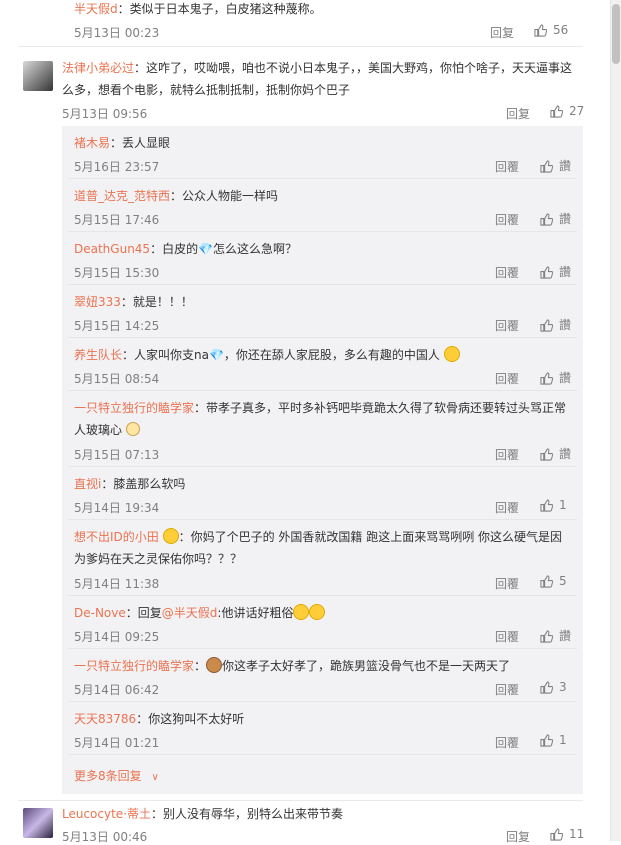 This screenshot has height=845, width=621. What do you see at coordinates (117, 273) in the screenshot?
I see `reply-time: 5月15日 15:30` at bounding box center [117, 273].